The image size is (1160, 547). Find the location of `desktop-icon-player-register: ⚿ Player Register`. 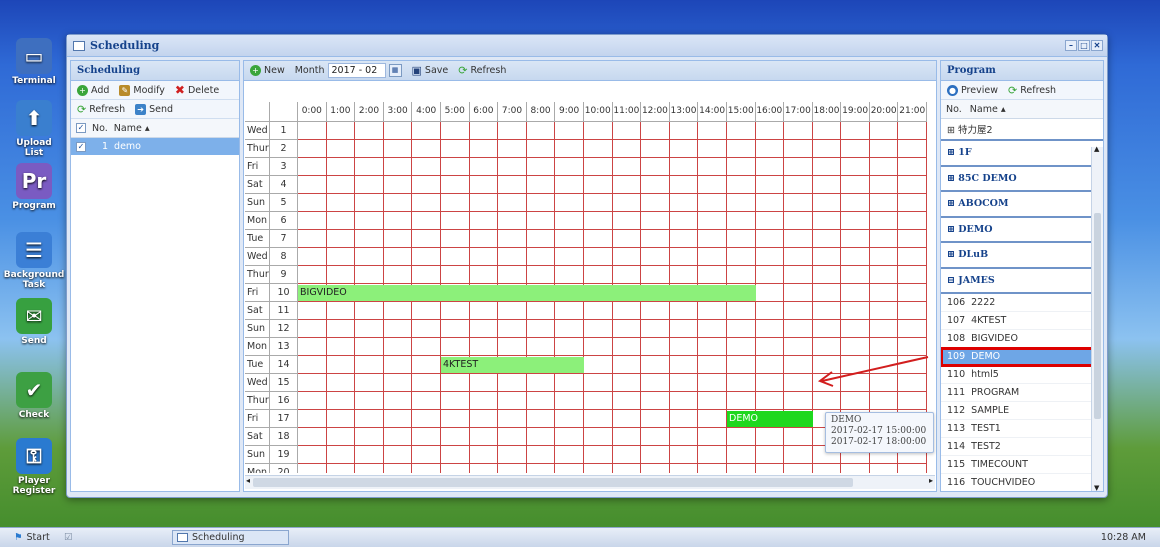

desktop-icon-player-register: ⚿ Player Register is located at coordinates (34, 467).